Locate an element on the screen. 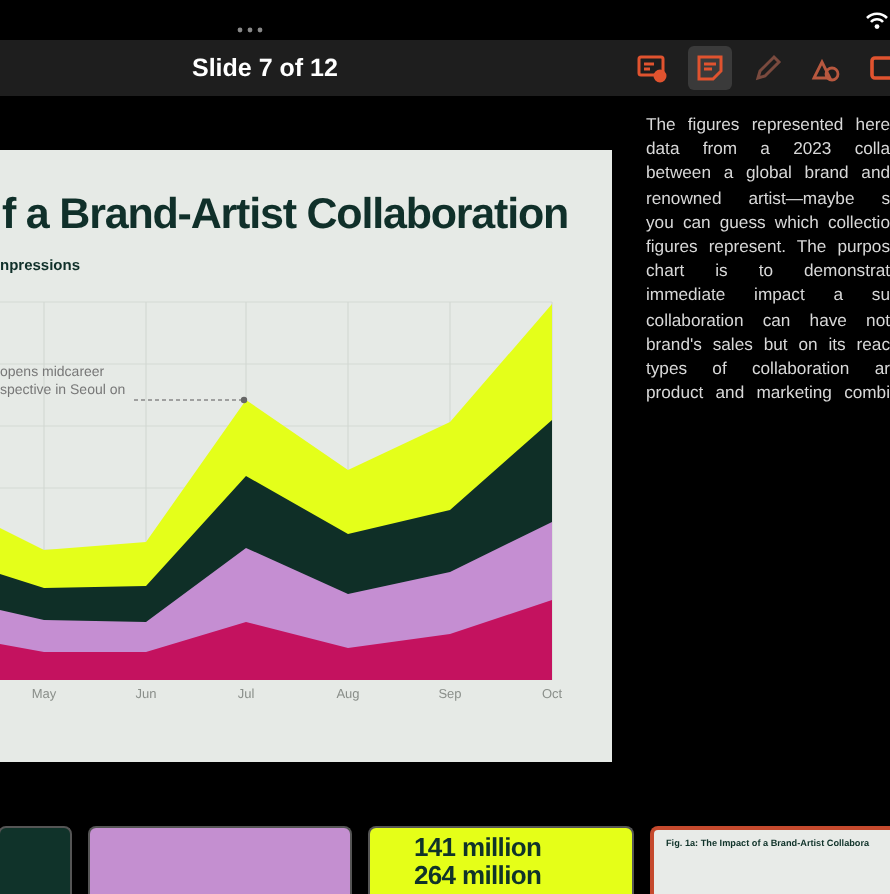 This screenshot has width=890, height=894. thumbnail-text: 264 million is located at coordinates (479, 876).